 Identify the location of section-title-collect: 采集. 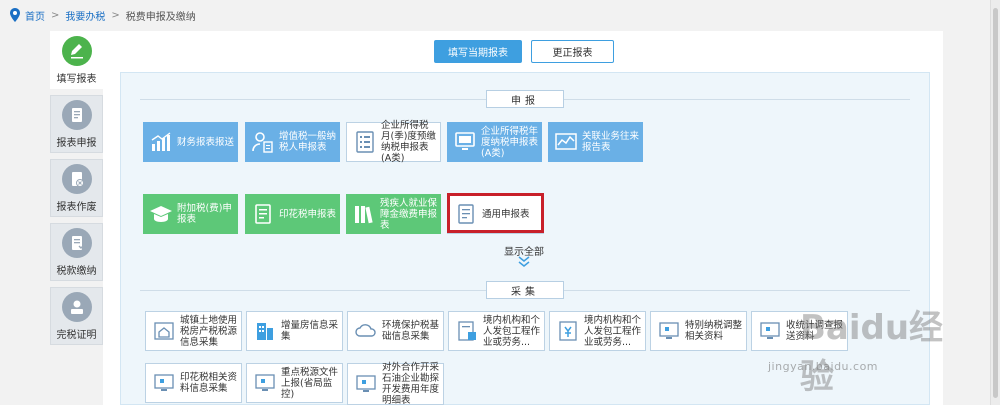
(525, 290).